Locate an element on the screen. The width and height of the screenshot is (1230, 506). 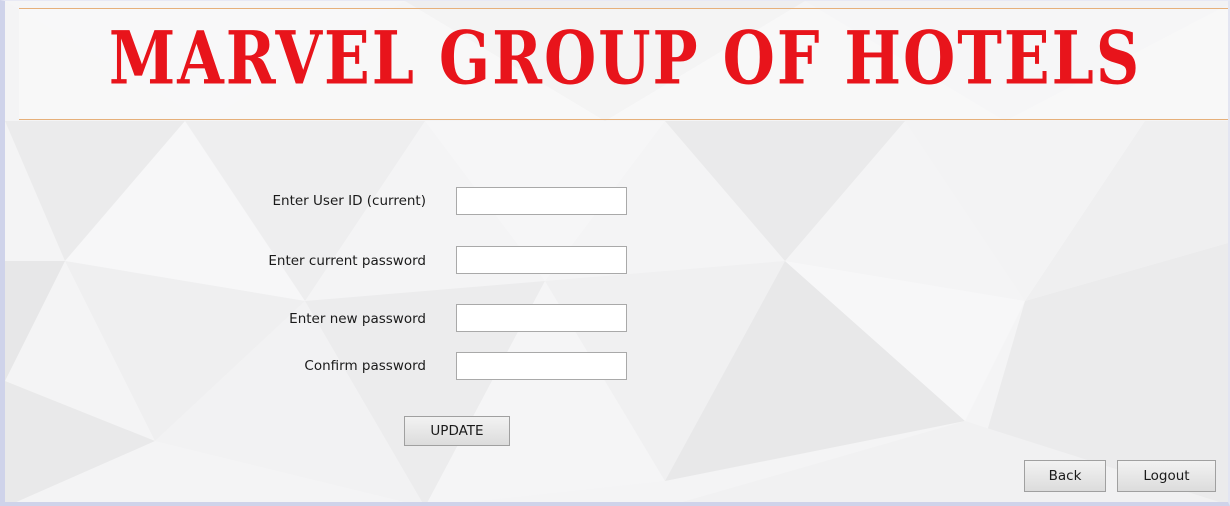
confirm-password-input is located at coordinates (541, 366).